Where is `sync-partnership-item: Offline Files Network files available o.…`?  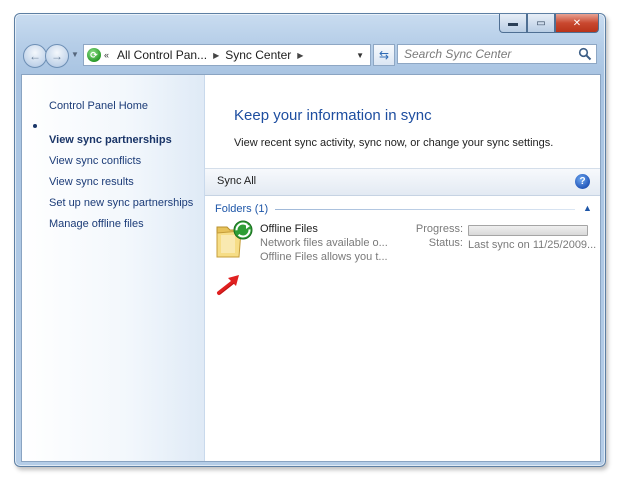
sync-partnership-item: Offline Files Network files available o.… is located at coordinates (406, 244).